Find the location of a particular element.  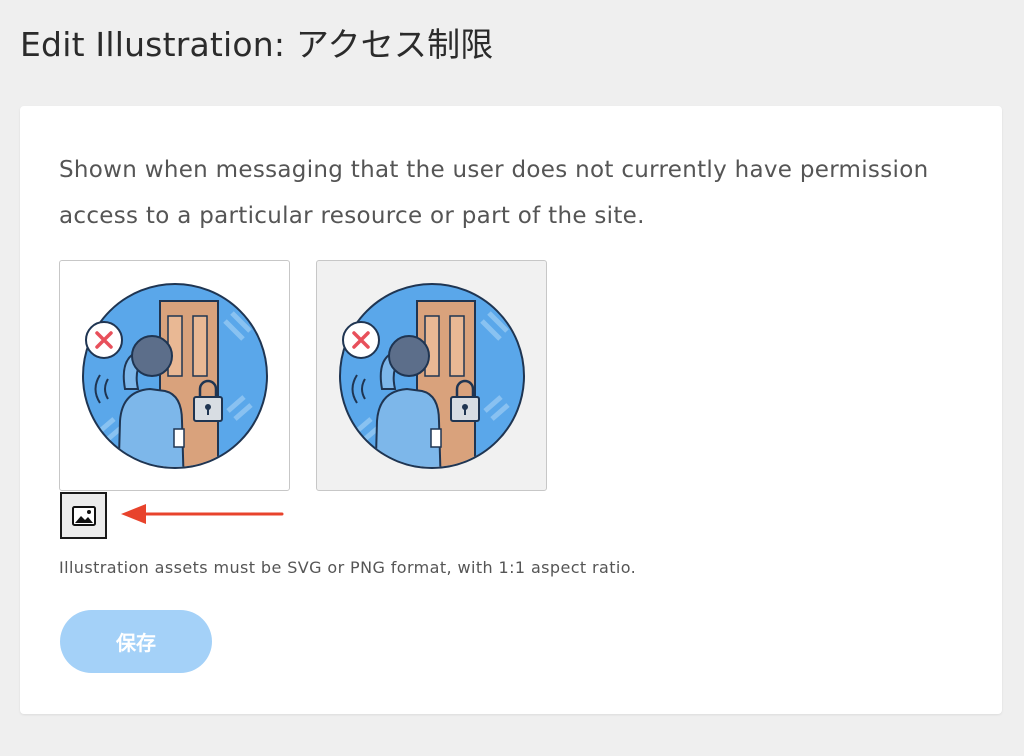

annotation-arrow-icon is located at coordinates (202, 514).